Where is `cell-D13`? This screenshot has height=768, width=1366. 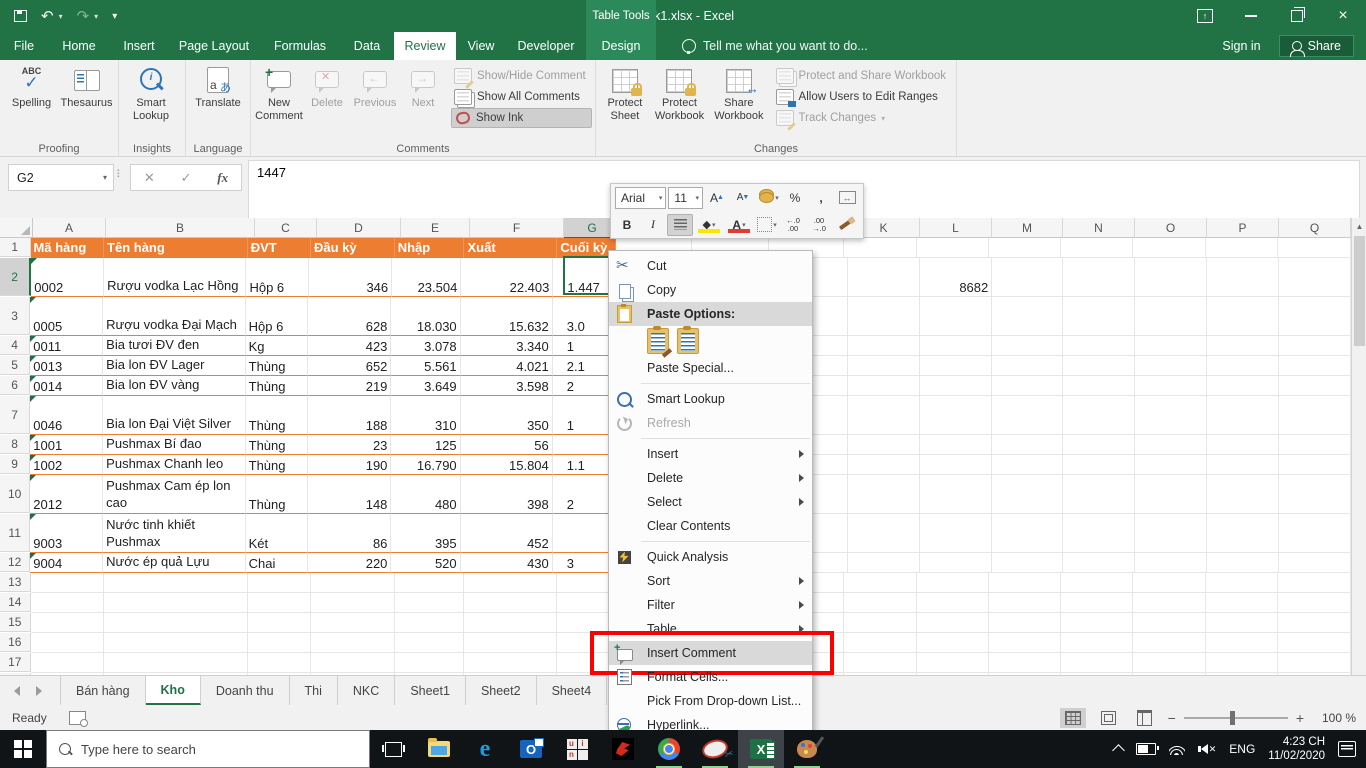 cell-D13 is located at coordinates (353, 583).